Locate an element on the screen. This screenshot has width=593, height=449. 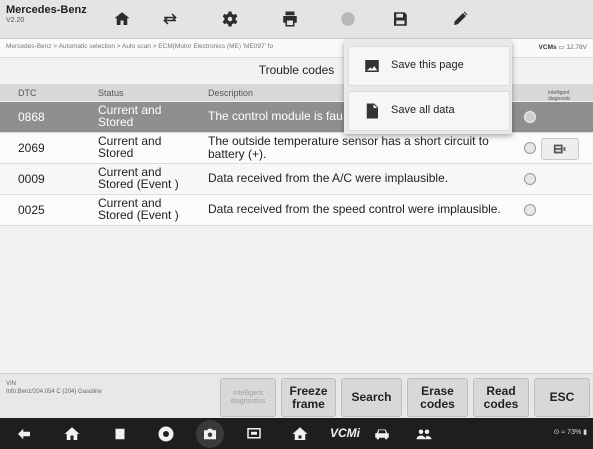
app-version: V2.20 is located at coordinates (15, 20).